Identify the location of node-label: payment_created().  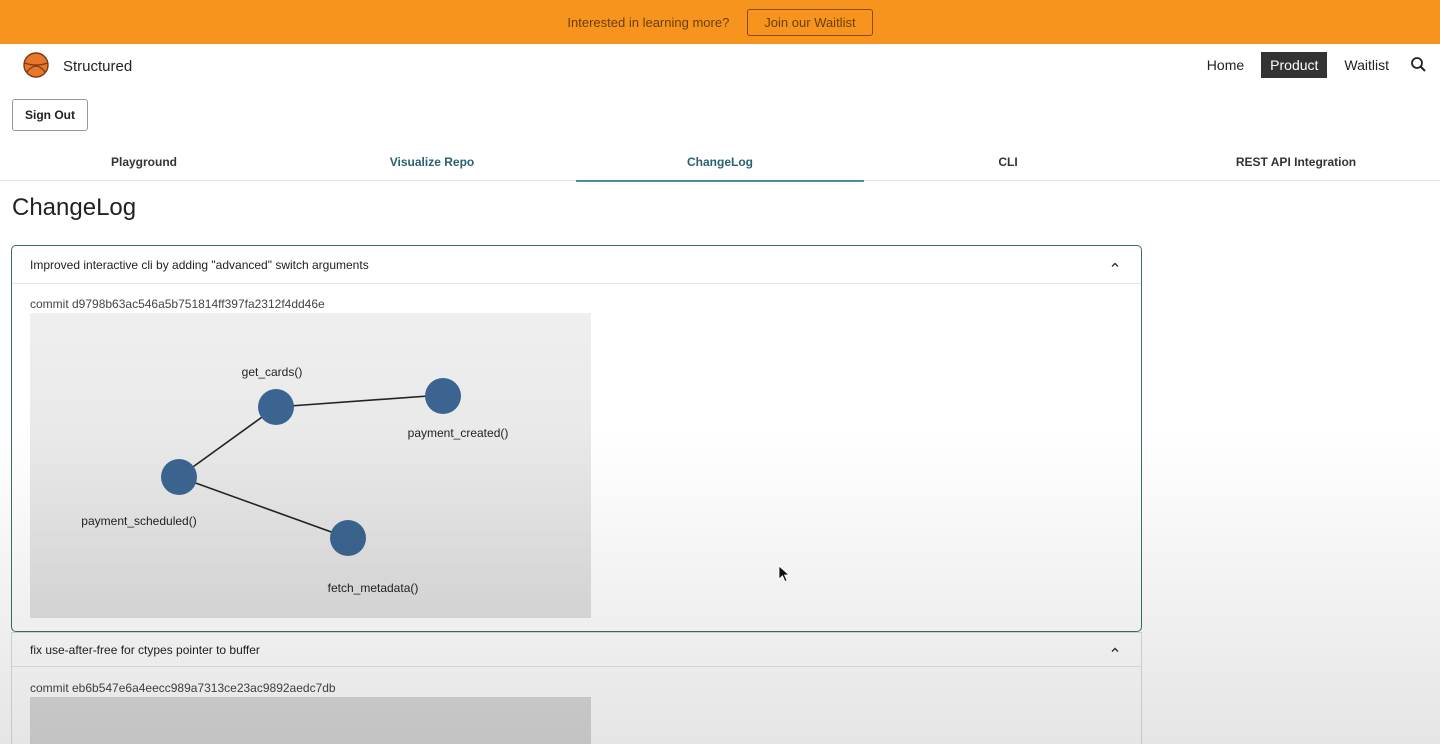
(458, 433).